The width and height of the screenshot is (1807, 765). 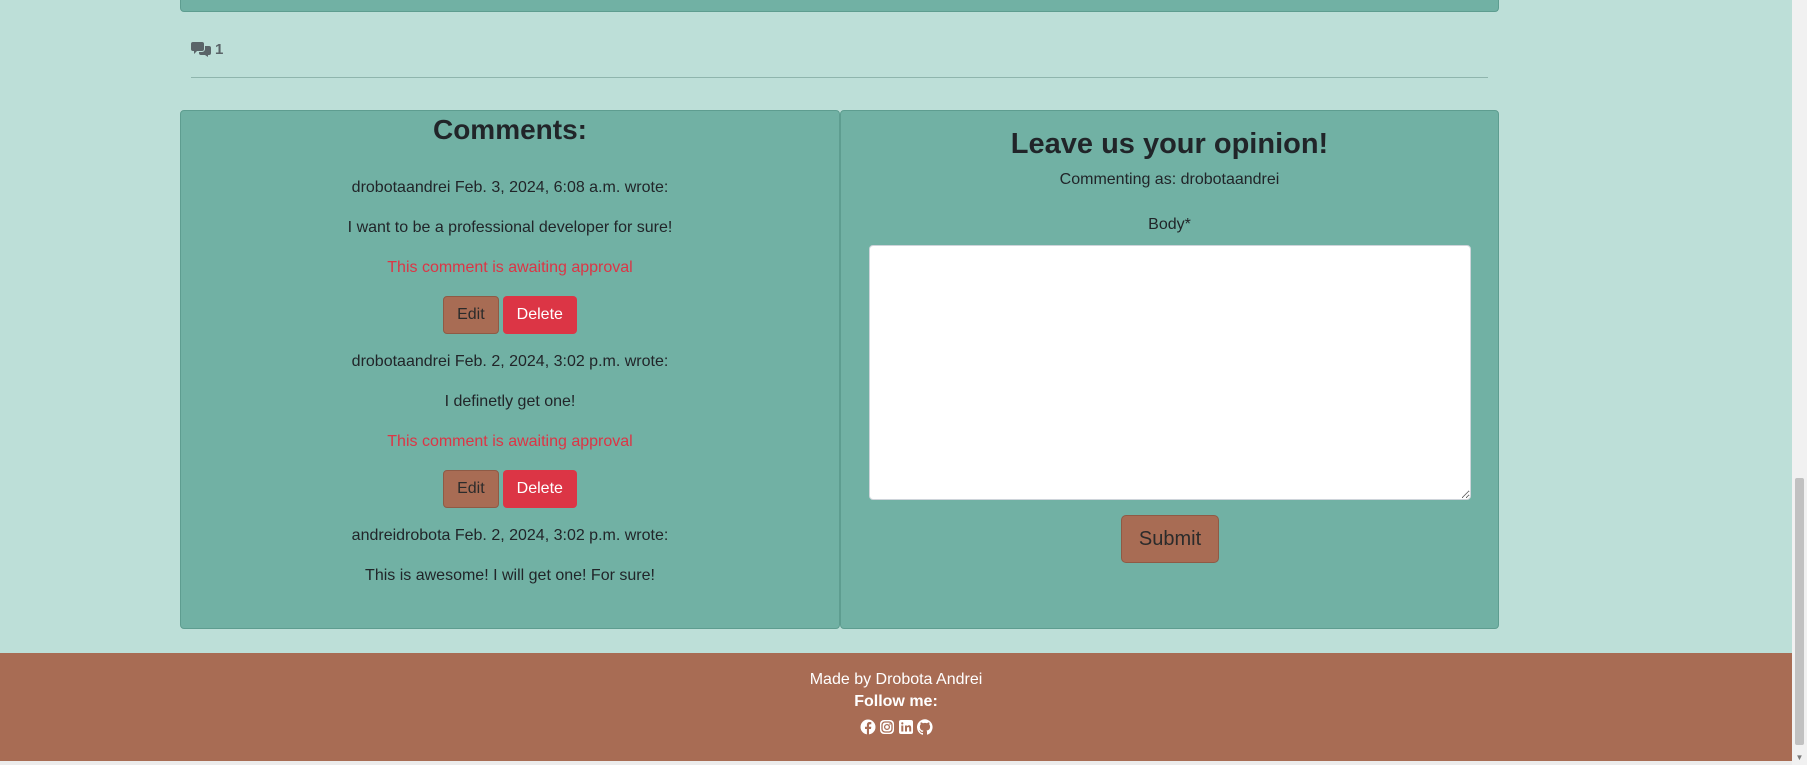 What do you see at coordinates (896, 763) in the screenshot?
I see `page-bottom-edge` at bounding box center [896, 763].